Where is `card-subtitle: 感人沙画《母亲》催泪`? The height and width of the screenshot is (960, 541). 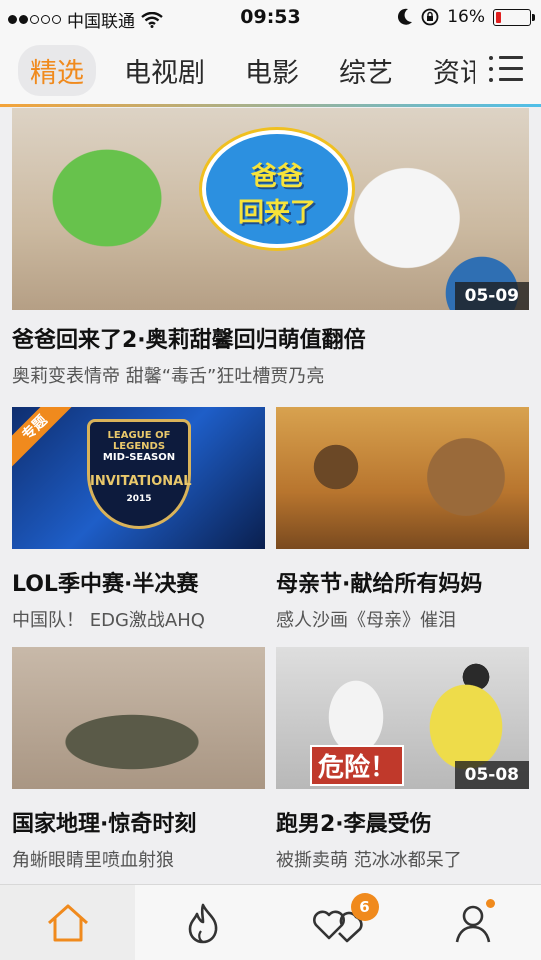
card-subtitle: 感人沙画《母亲》催泪 is located at coordinates (366, 620).